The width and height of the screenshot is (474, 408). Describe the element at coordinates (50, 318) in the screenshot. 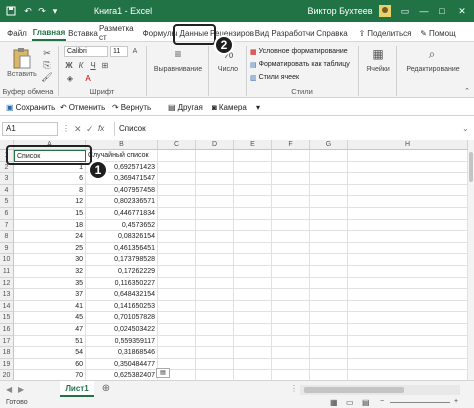

I see `cell-a: 45` at that location.